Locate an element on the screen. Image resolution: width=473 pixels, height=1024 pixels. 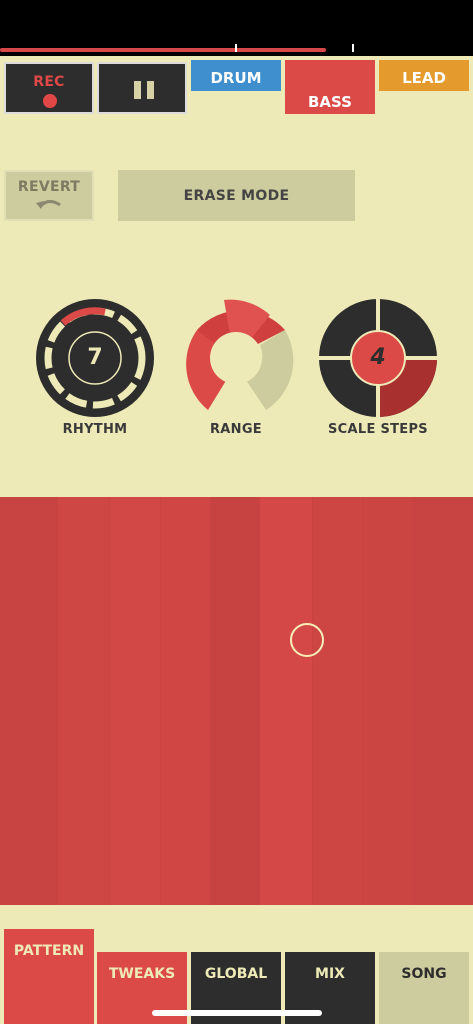
scale-steps-label: SCALE STEPS is located at coordinates (378, 429).